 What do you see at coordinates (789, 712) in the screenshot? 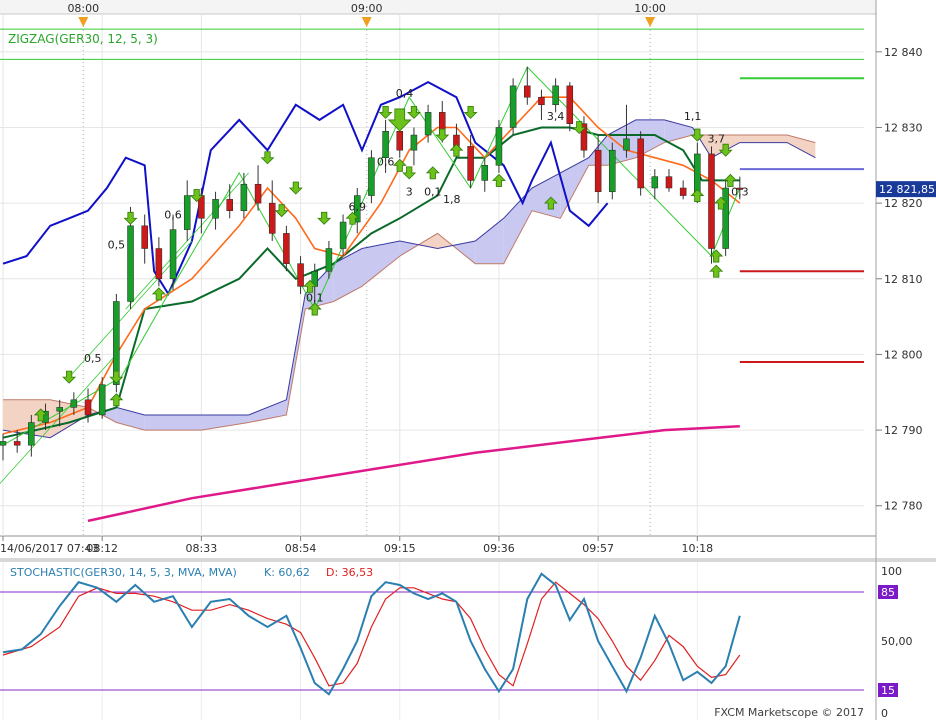
I see `footer-copyright: FXCM Marketscope © 2017` at bounding box center [789, 712].